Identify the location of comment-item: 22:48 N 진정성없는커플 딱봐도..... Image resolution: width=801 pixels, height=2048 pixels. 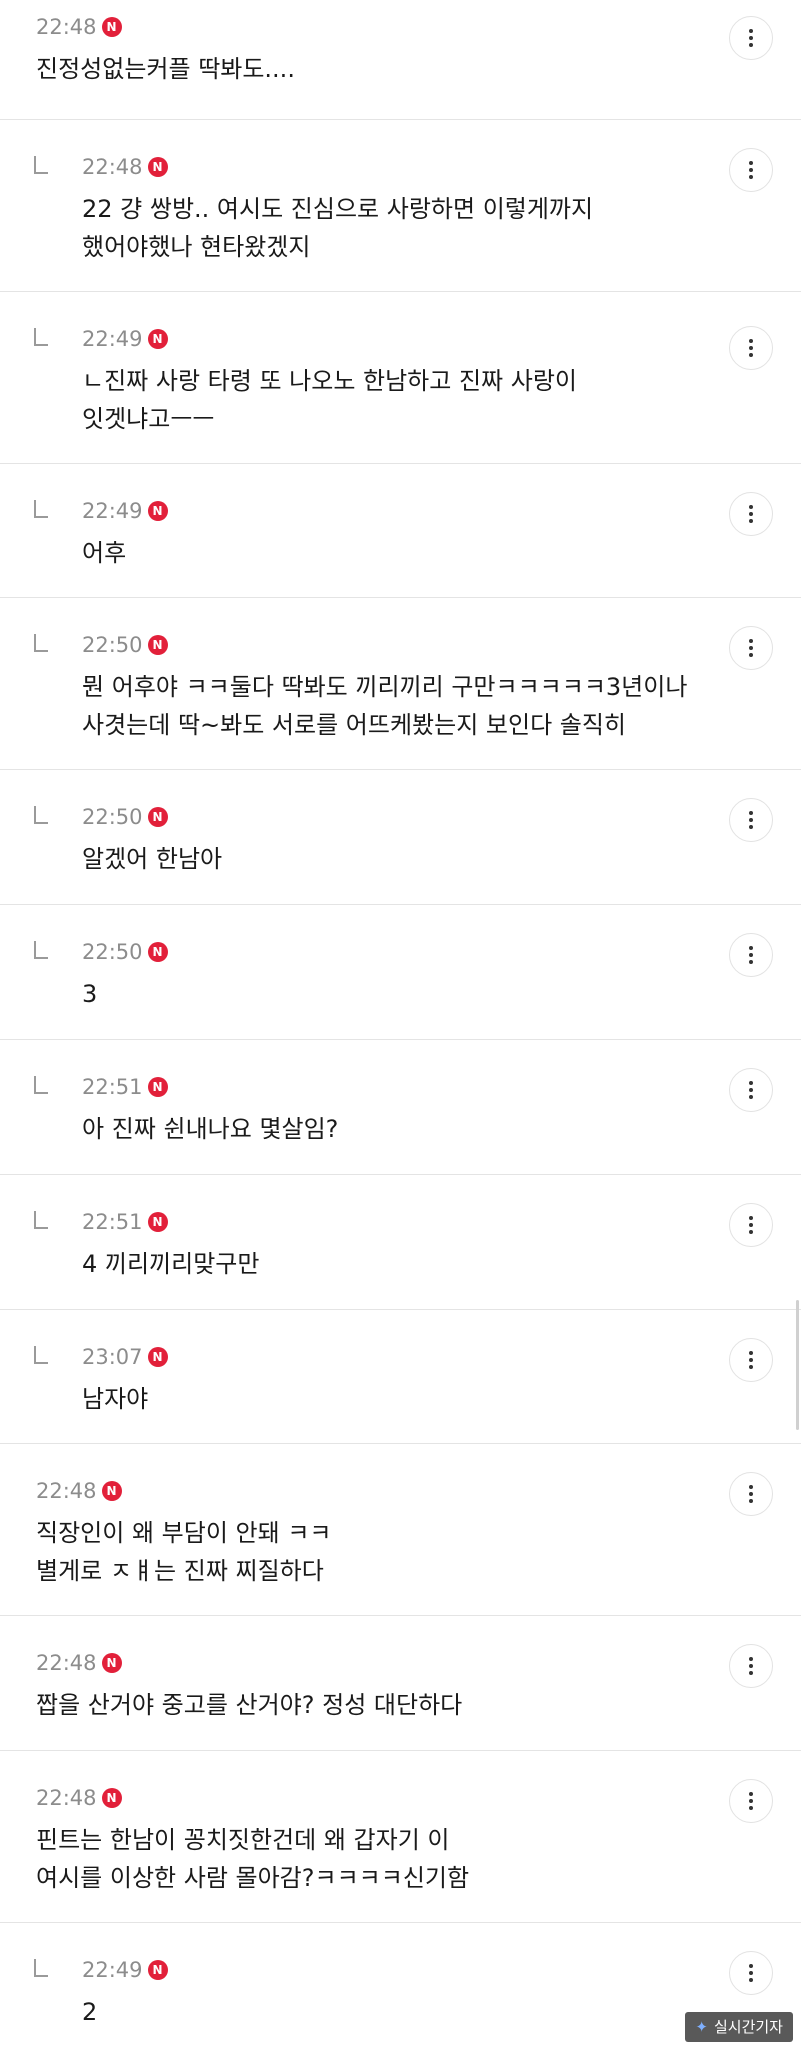
(400, 60).